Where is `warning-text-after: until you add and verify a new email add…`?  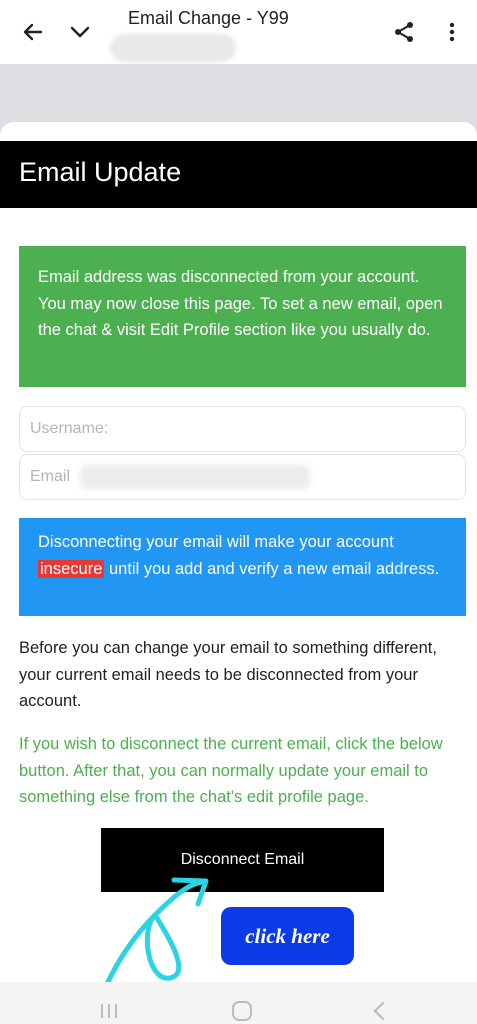 warning-text-after: until you add and verify a new email add… is located at coordinates (274, 568).